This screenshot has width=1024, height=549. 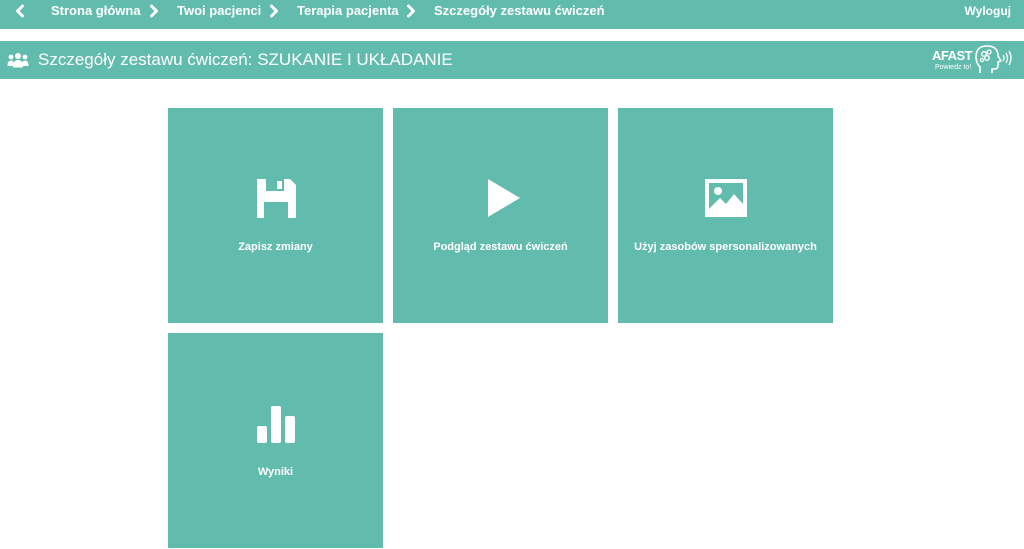 I want to click on results-tile: Wyniki, so click(x=275, y=440).